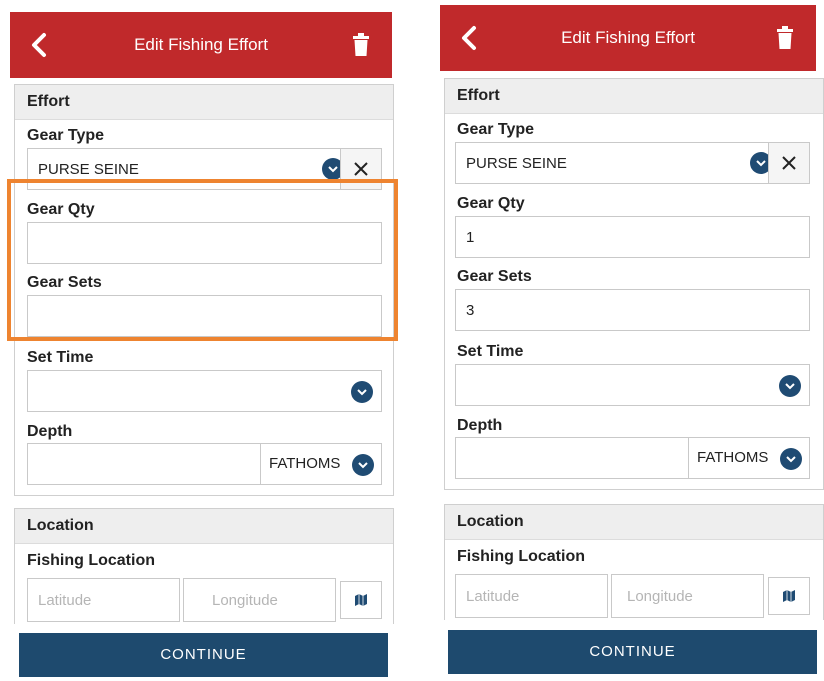 This screenshot has height=681, width=824. Describe the element at coordinates (632, 310) in the screenshot. I see `gear-sets-input: 3` at that location.